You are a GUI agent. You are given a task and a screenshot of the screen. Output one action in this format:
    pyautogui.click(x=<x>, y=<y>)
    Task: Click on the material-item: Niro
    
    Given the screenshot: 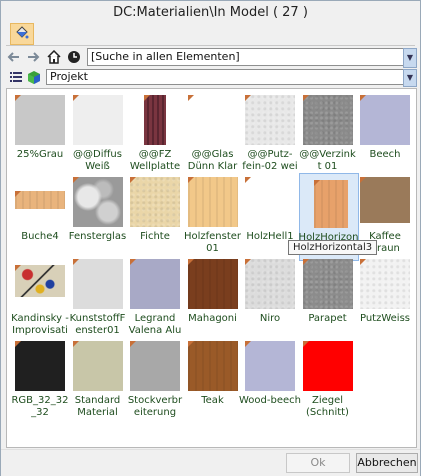 What is the action you would take?
    pyautogui.click(x=270, y=298)
    